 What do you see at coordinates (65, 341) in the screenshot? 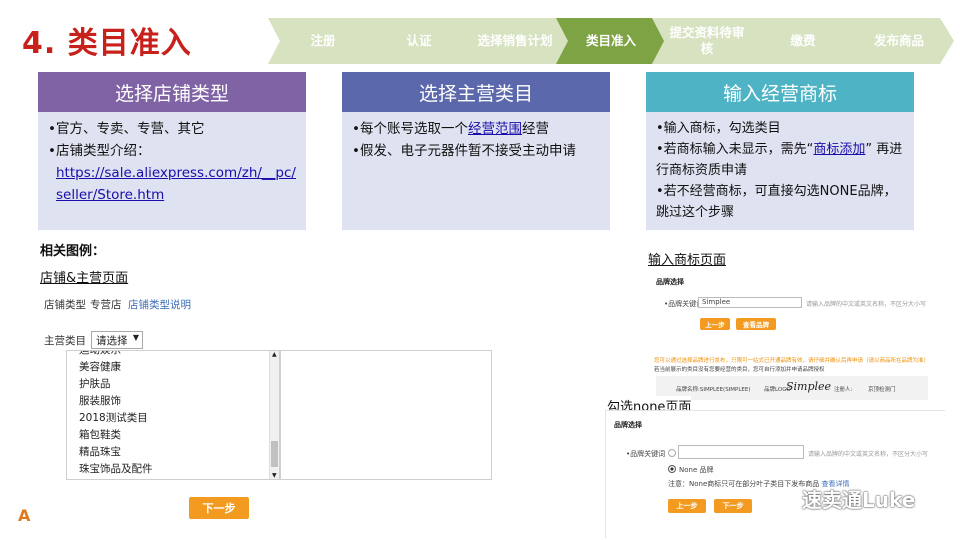
I see `main-category-label: 主营类目` at bounding box center [65, 341].